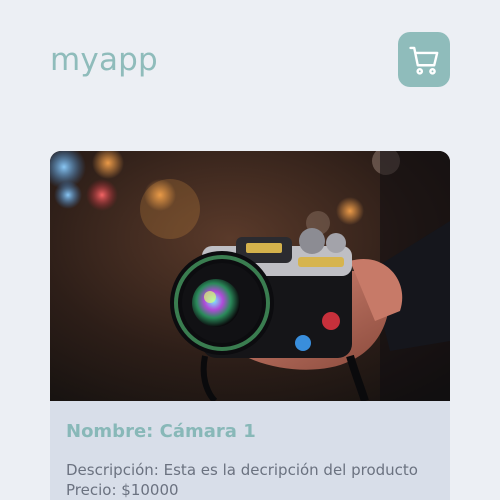 The image size is (500, 500). What do you see at coordinates (110, 431) in the screenshot?
I see `product-name-label: Nombre:` at bounding box center [110, 431].